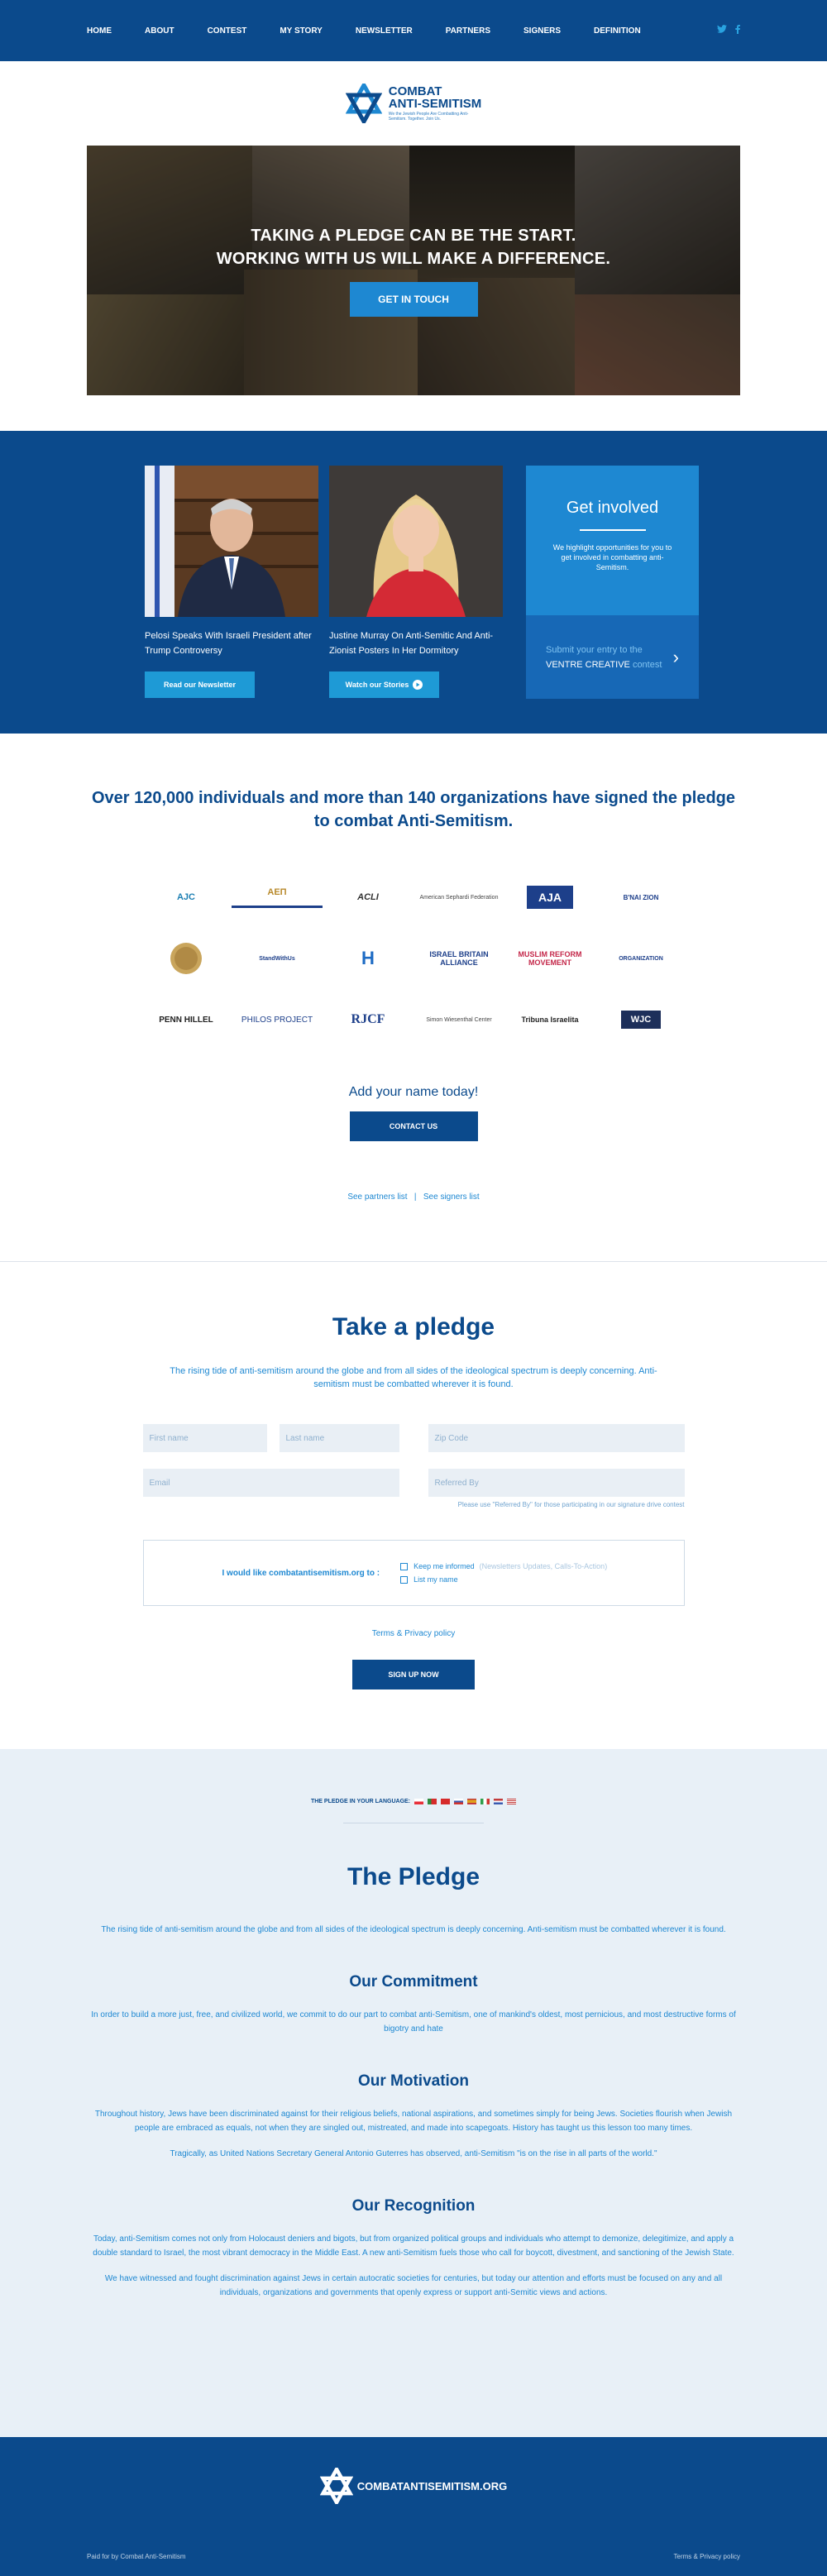 The image size is (827, 2576). What do you see at coordinates (413, 236) in the screenshot?
I see `hero-headline-1: TAKING A PLEDGE CAN BE THE START.` at bounding box center [413, 236].